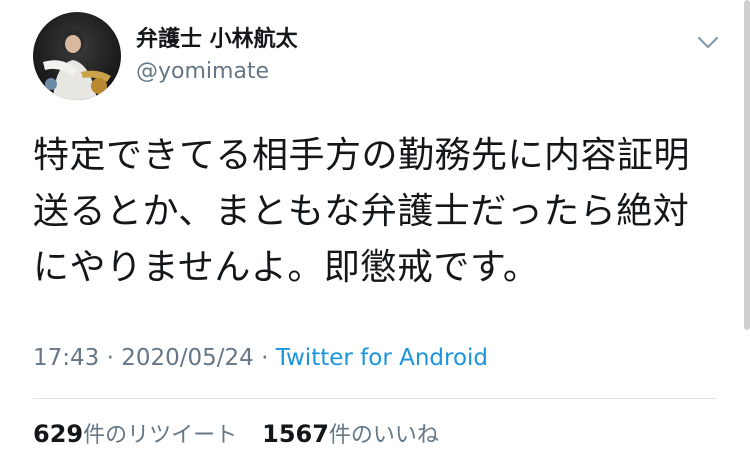 The width and height of the screenshot is (750, 464). I want to click on likes-count: 1567, so click(295, 434).